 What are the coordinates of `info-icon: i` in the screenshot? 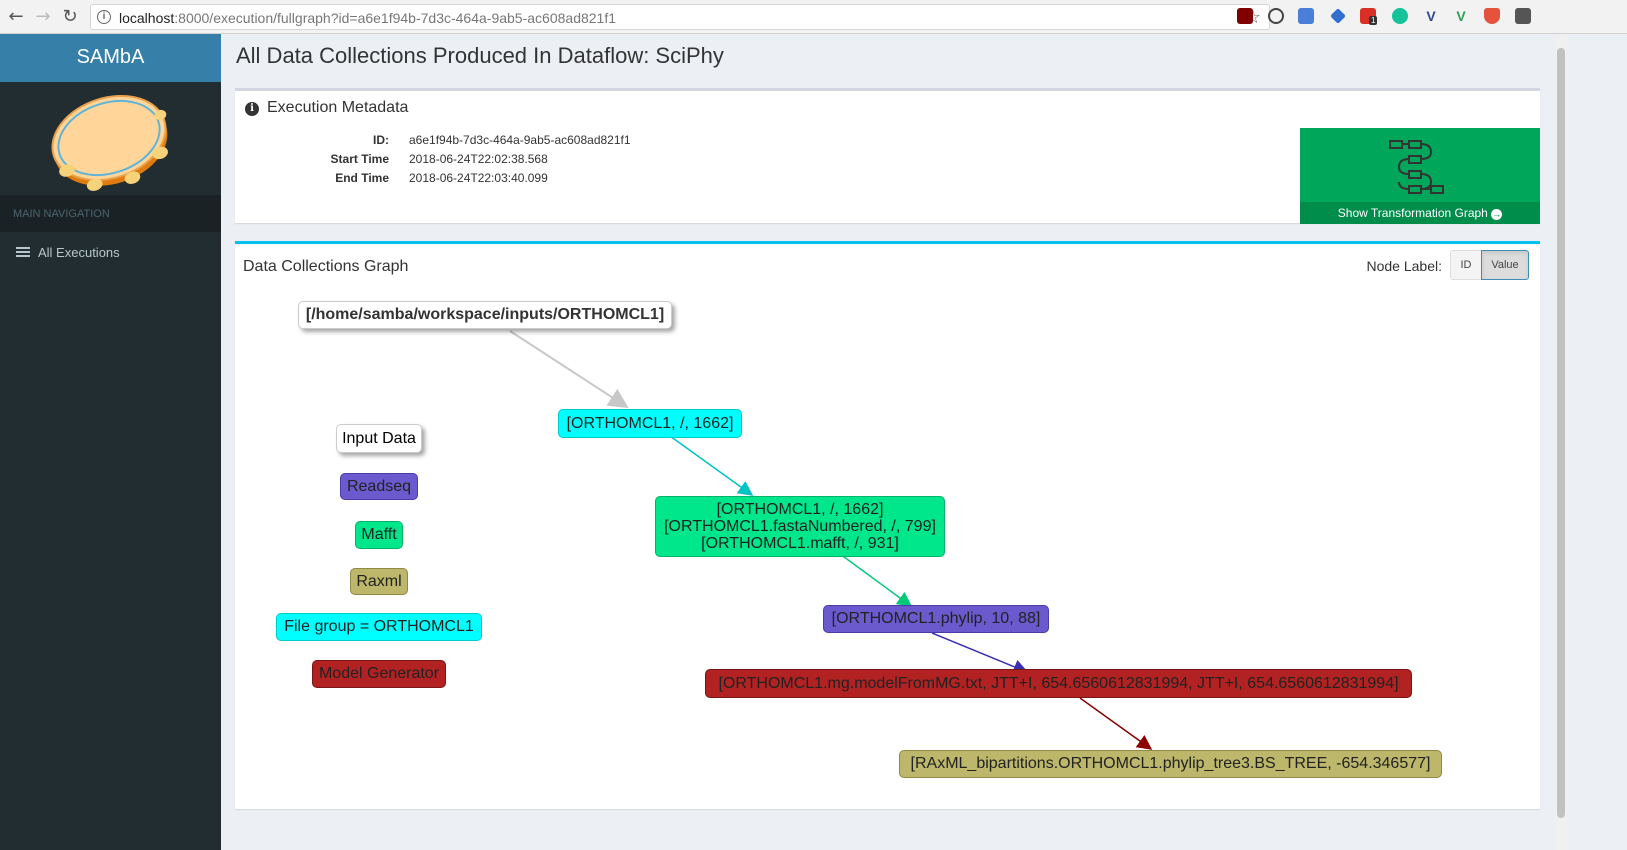 It's located at (104, 17).